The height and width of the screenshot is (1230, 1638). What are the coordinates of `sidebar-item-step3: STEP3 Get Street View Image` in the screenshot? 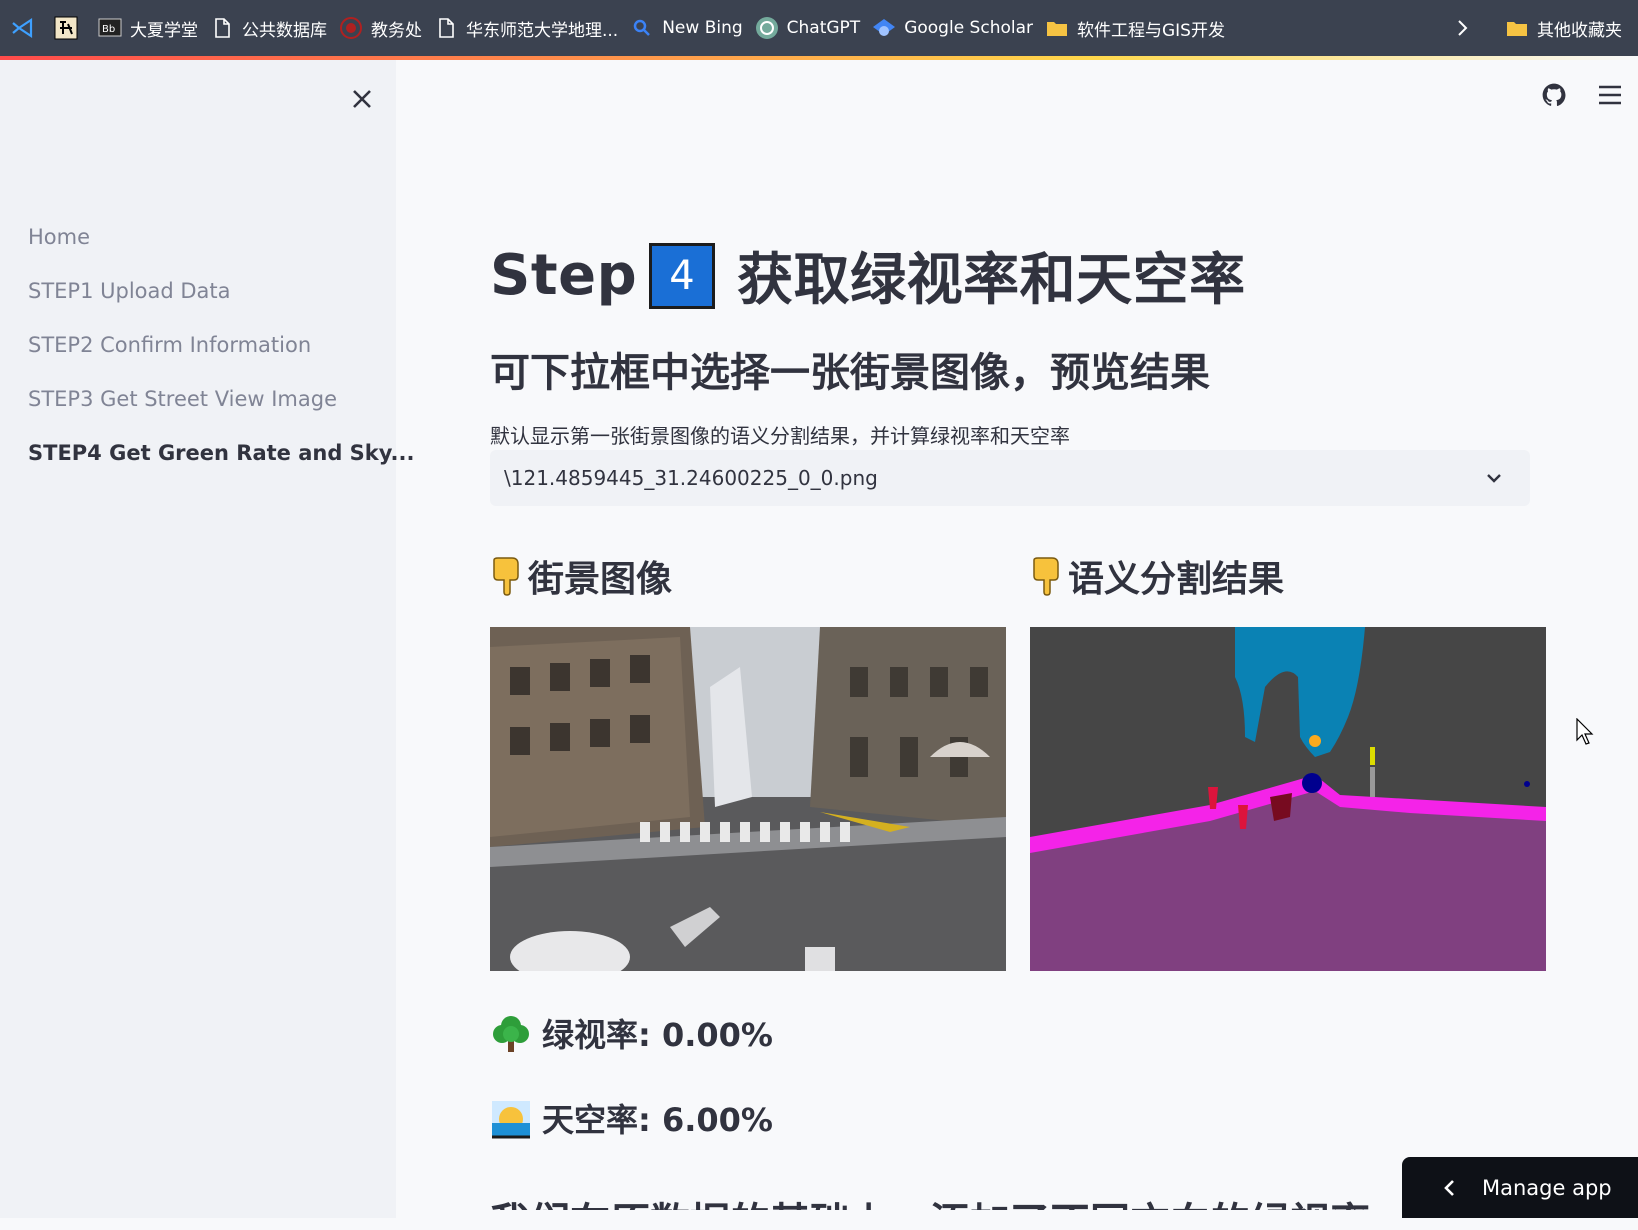 It's located at (221, 399).